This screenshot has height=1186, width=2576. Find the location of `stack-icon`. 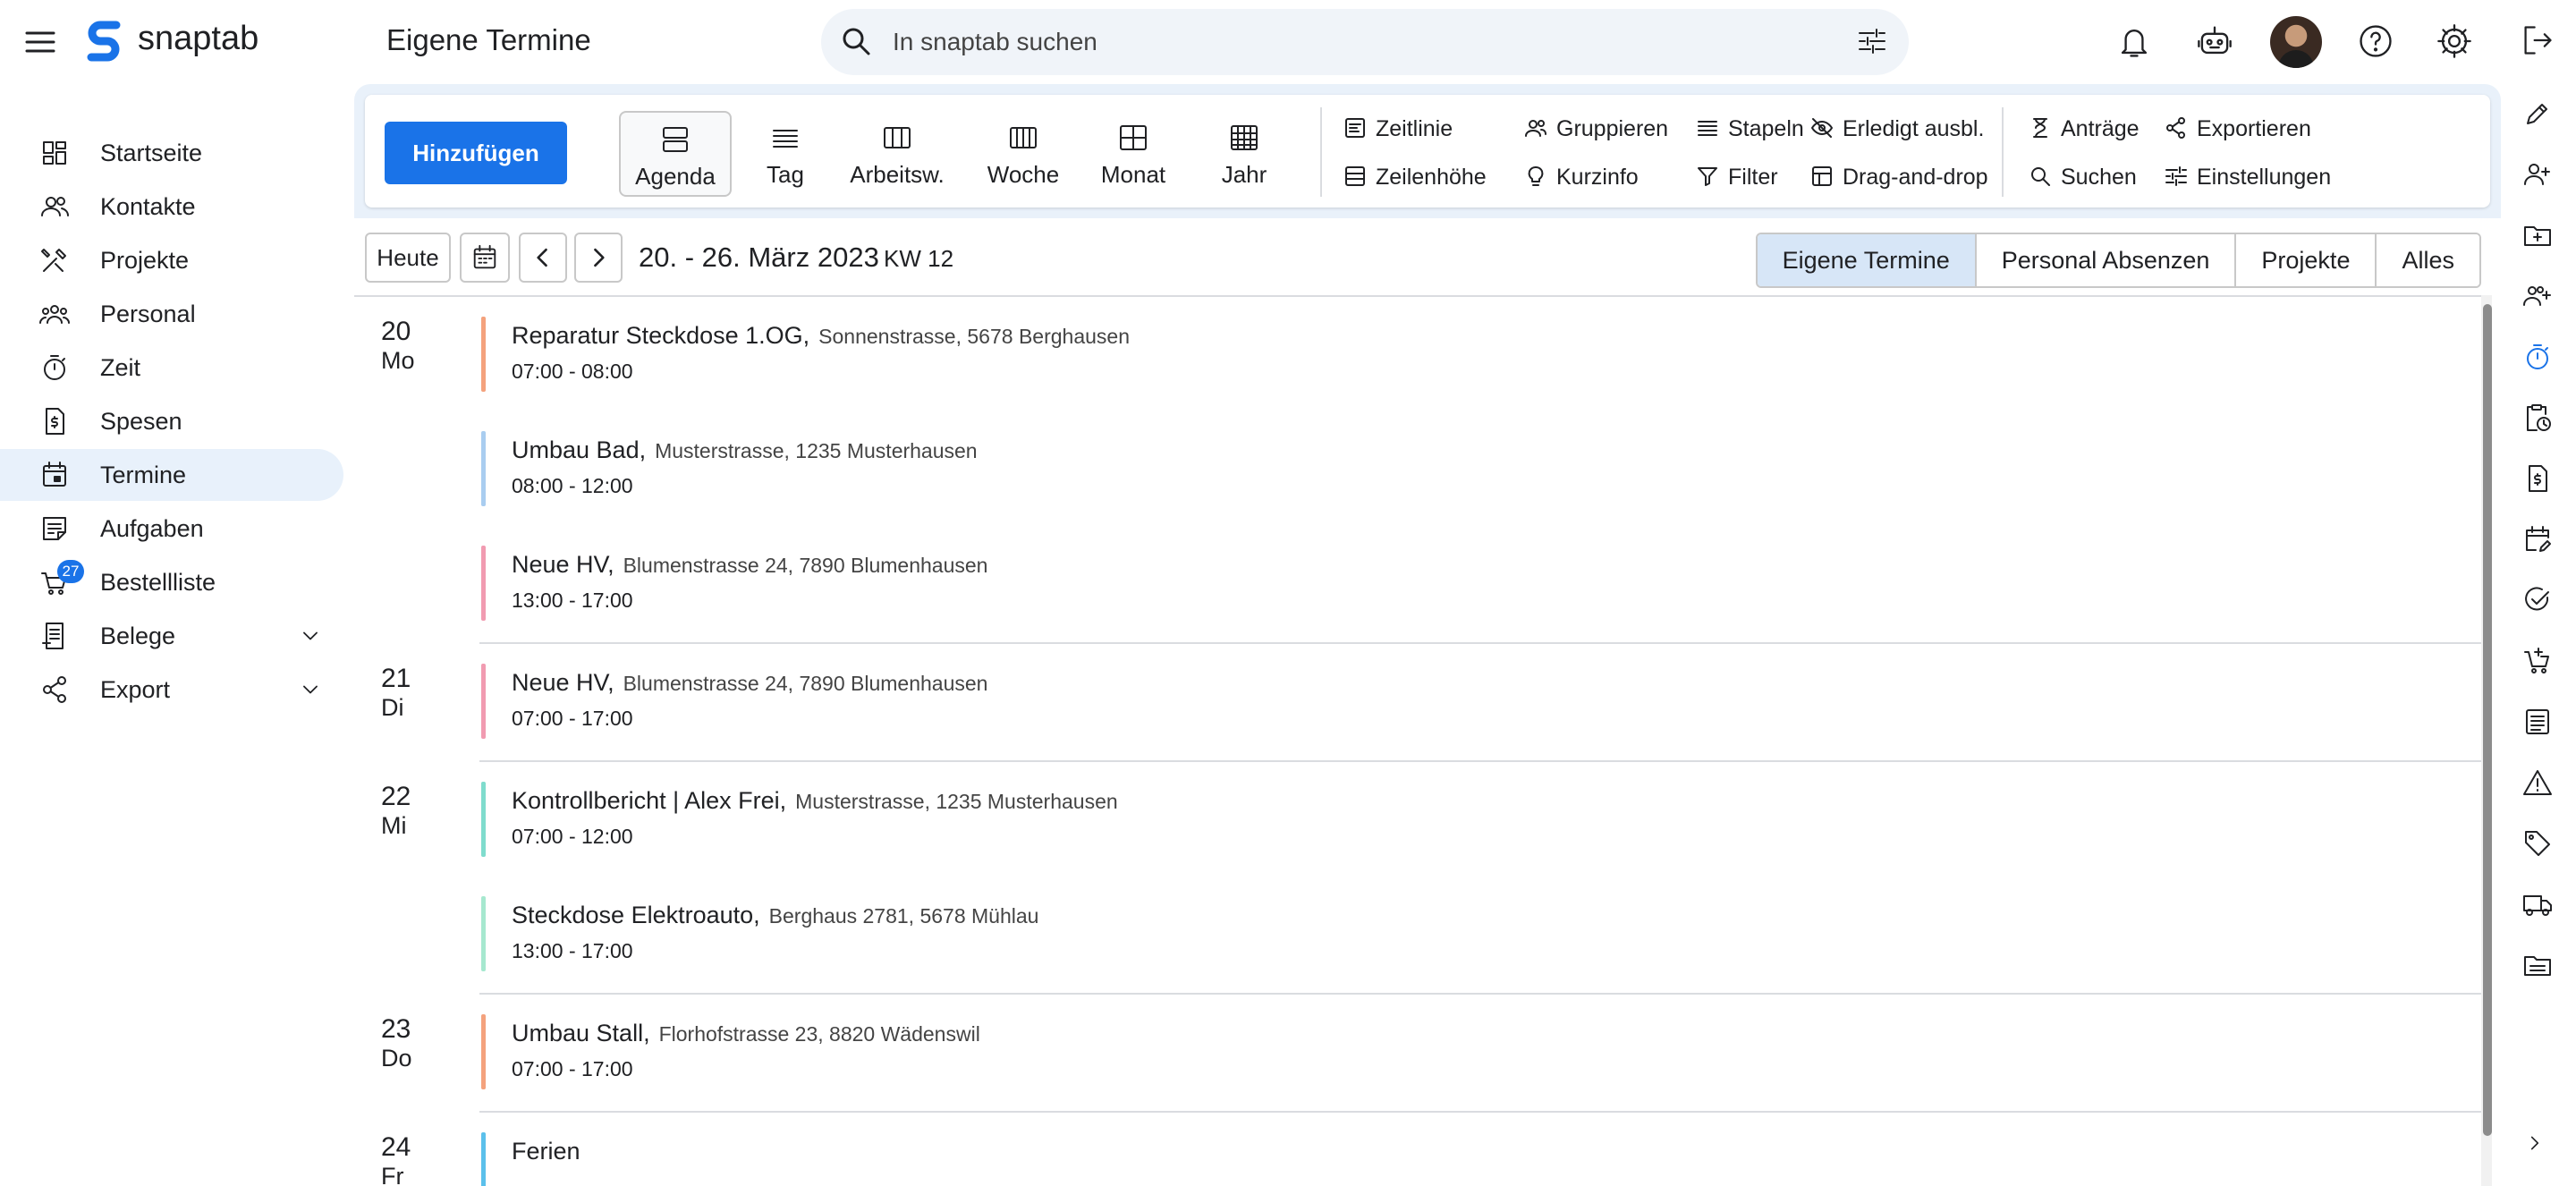

stack-icon is located at coordinates (1707, 128).